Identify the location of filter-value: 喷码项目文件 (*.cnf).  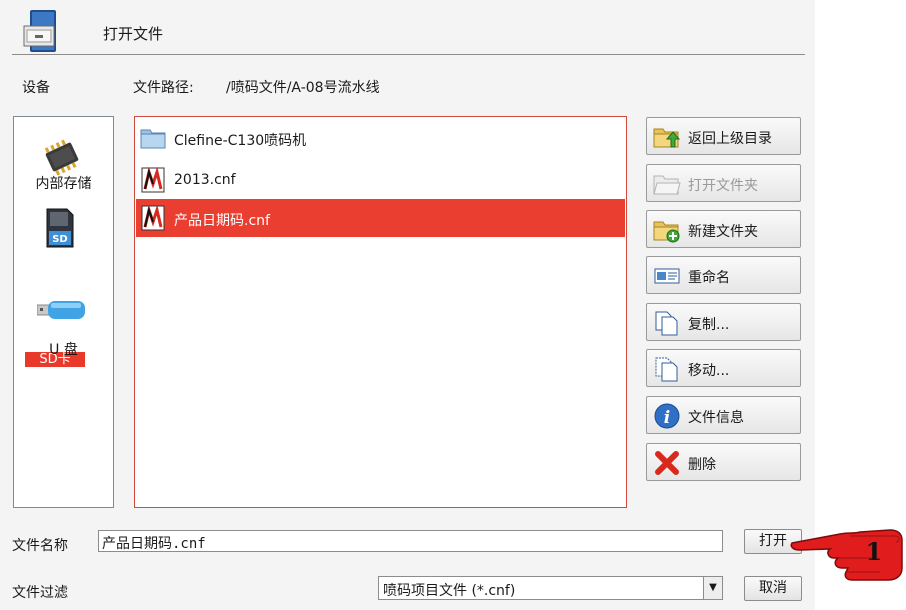
(449, 591).